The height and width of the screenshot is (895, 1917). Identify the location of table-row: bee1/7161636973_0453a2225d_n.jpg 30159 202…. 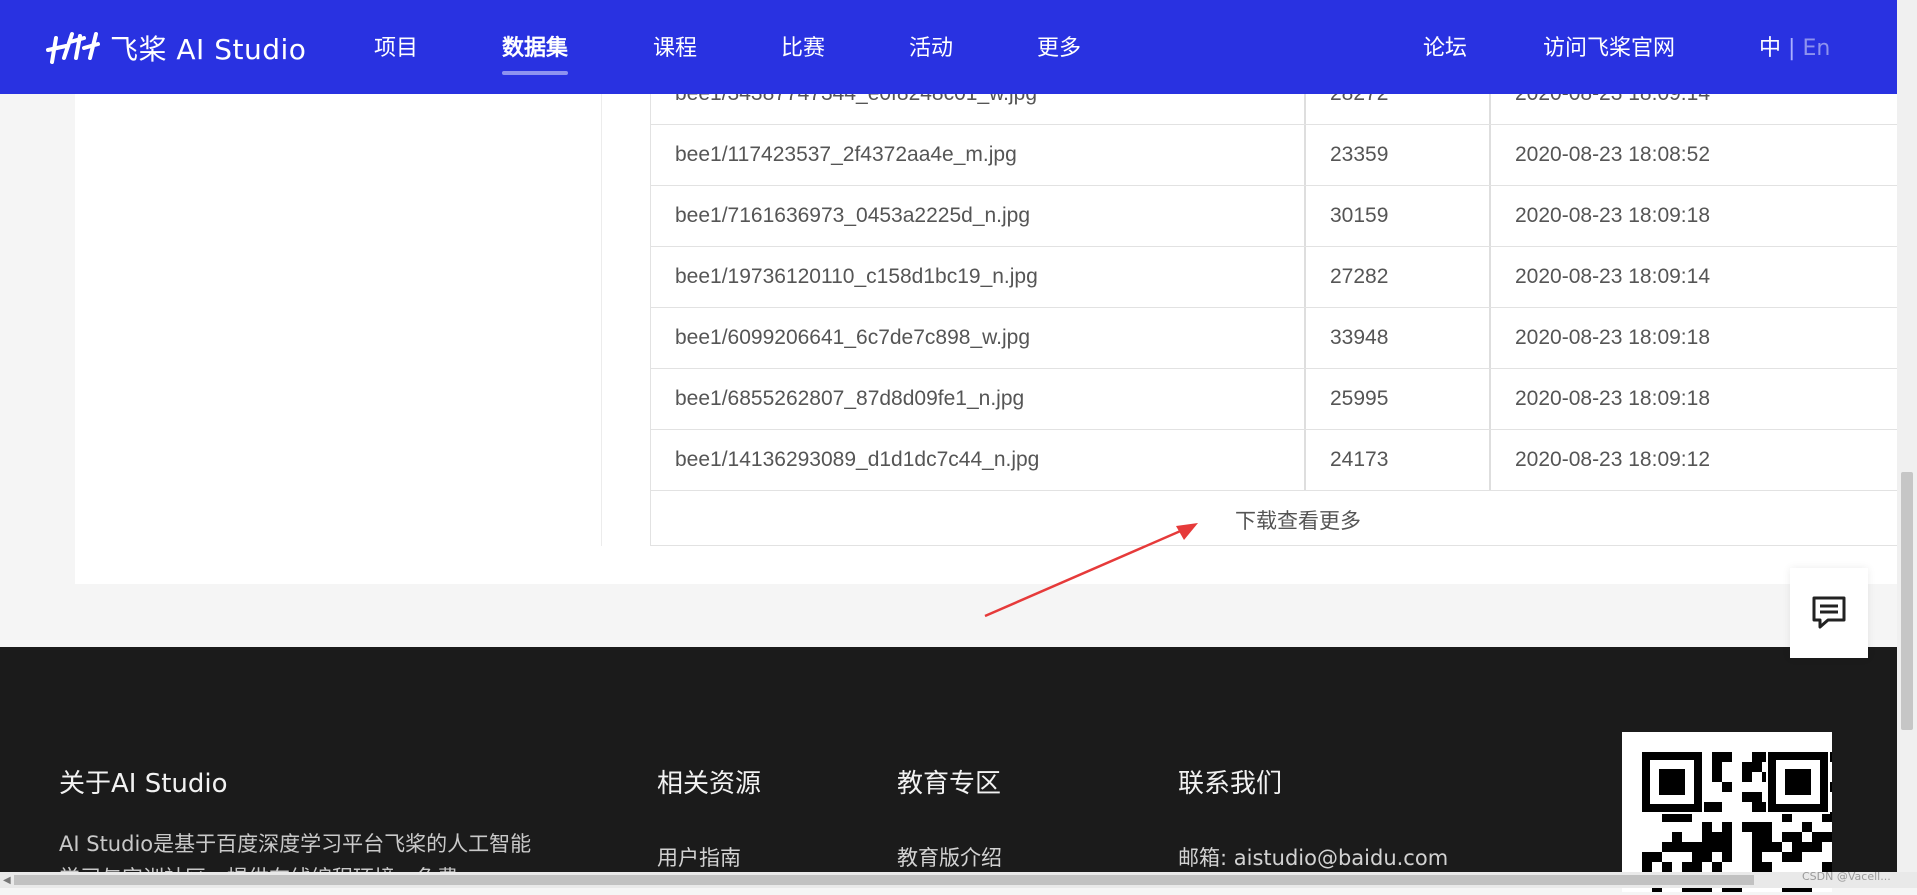
(1284, 216).